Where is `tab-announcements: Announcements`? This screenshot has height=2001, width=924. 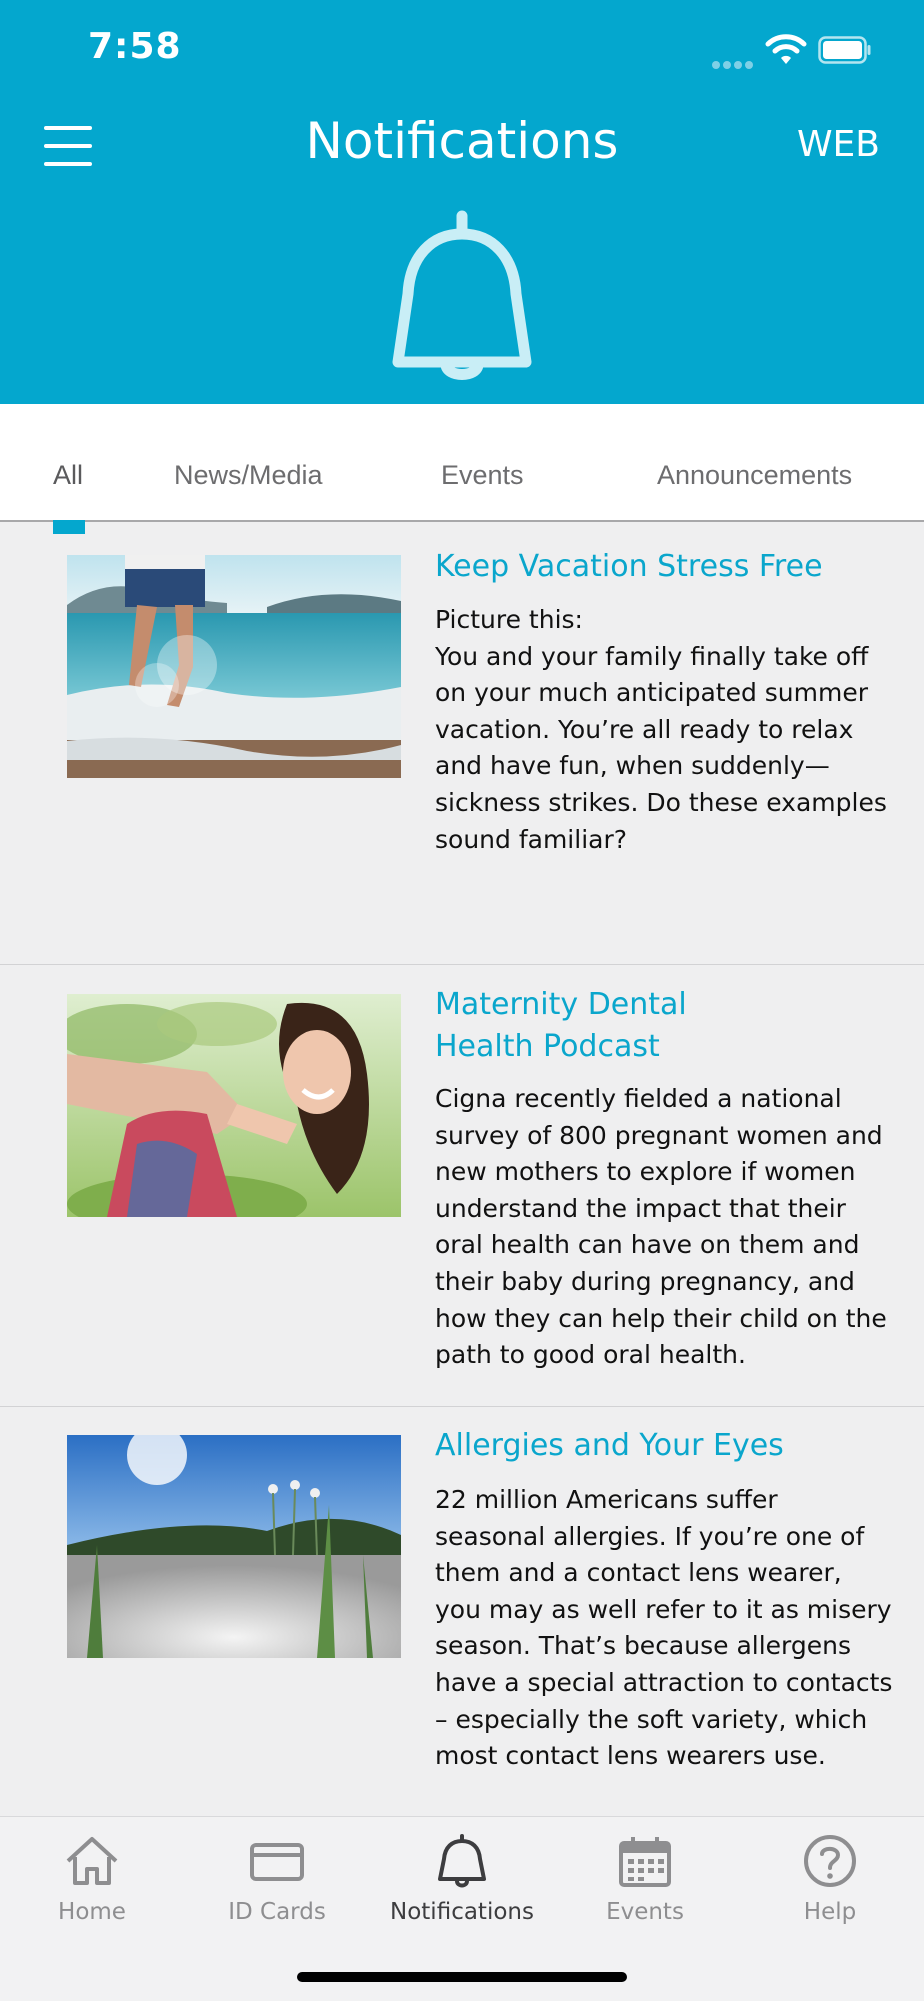
tab-announcements: Announcements is located at coordinates (754, 475).